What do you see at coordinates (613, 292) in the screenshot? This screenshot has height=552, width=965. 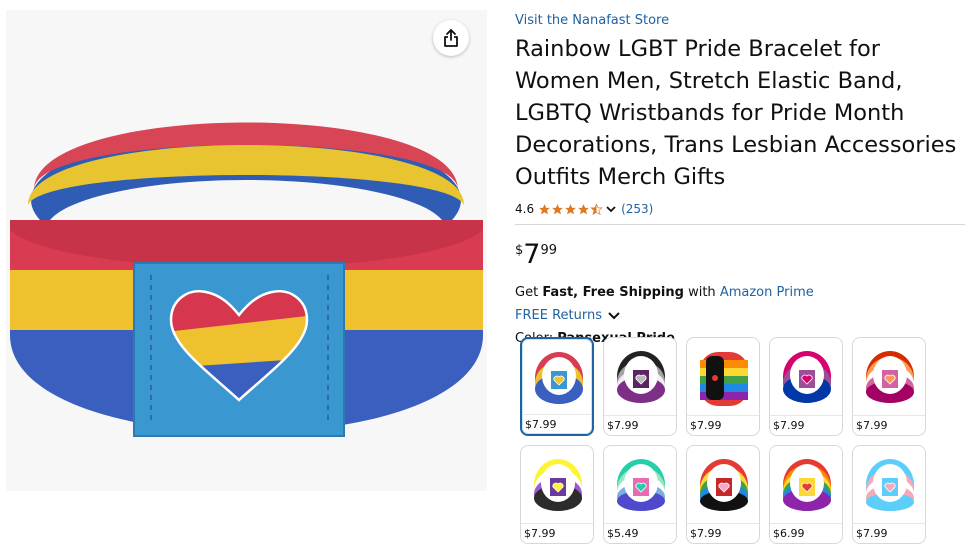 I see `shipping-bold: Fast, Free Shipping` at bounding box center [613, 292].